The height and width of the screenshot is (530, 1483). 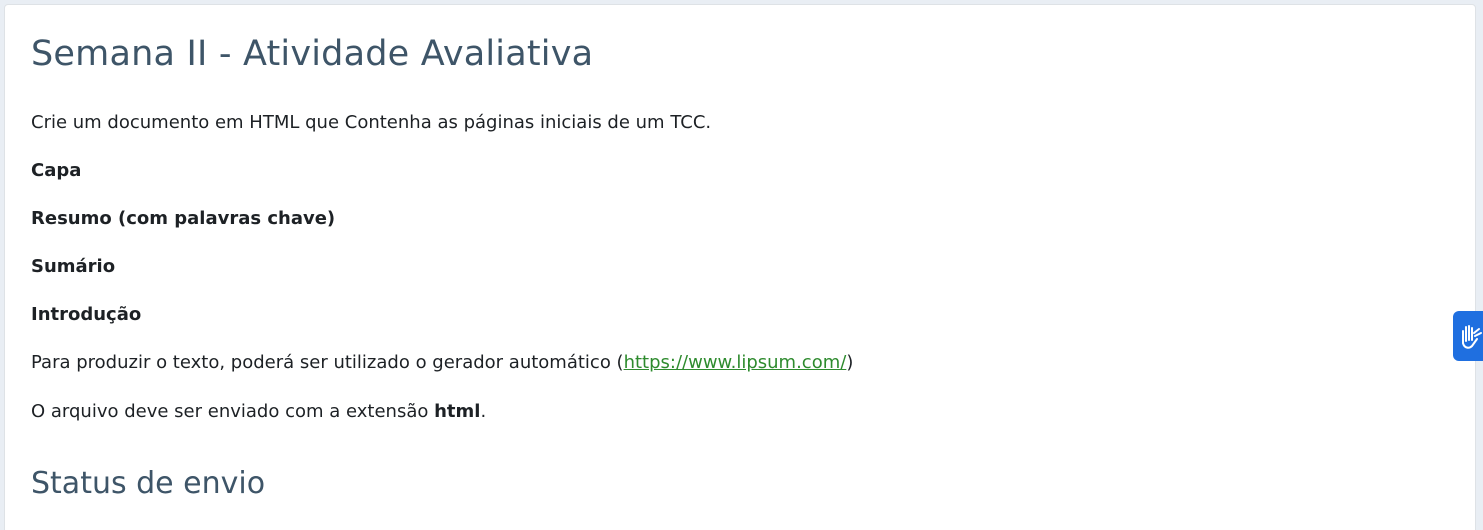 I want to click on item-sumario: Sumário, so click(x=73, y=266).